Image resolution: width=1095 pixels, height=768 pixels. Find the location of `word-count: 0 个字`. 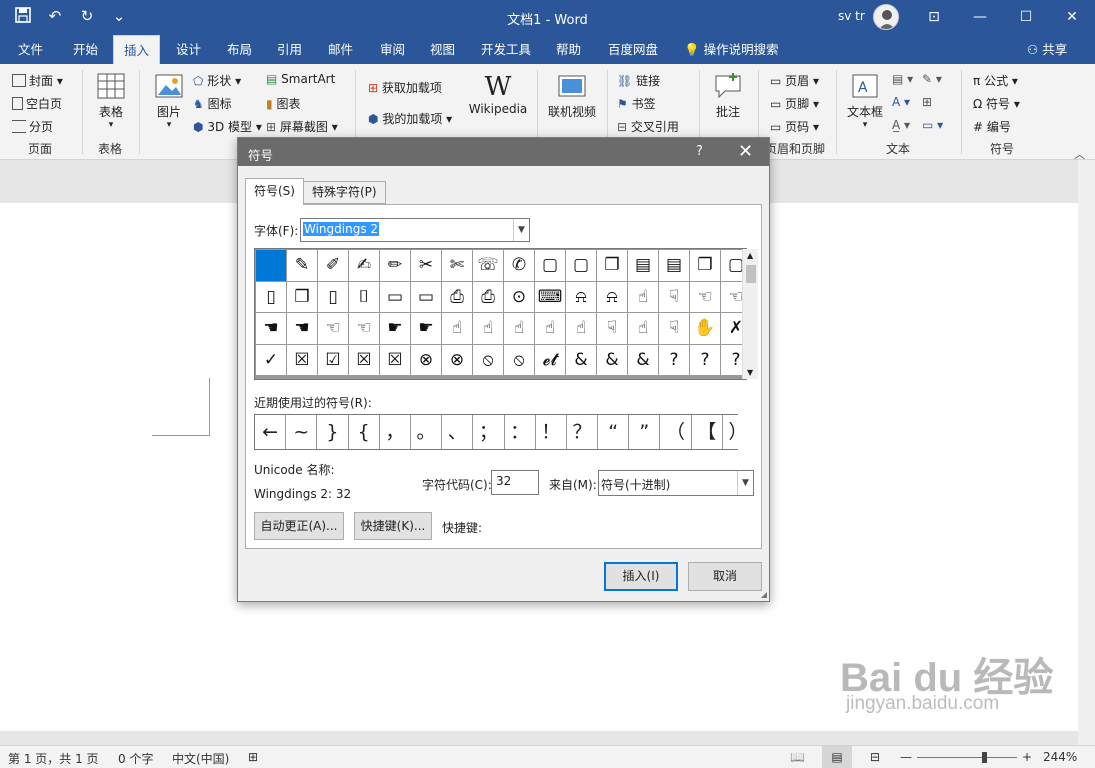

word-count: 0 个字 is located at coordinates (135, 758).